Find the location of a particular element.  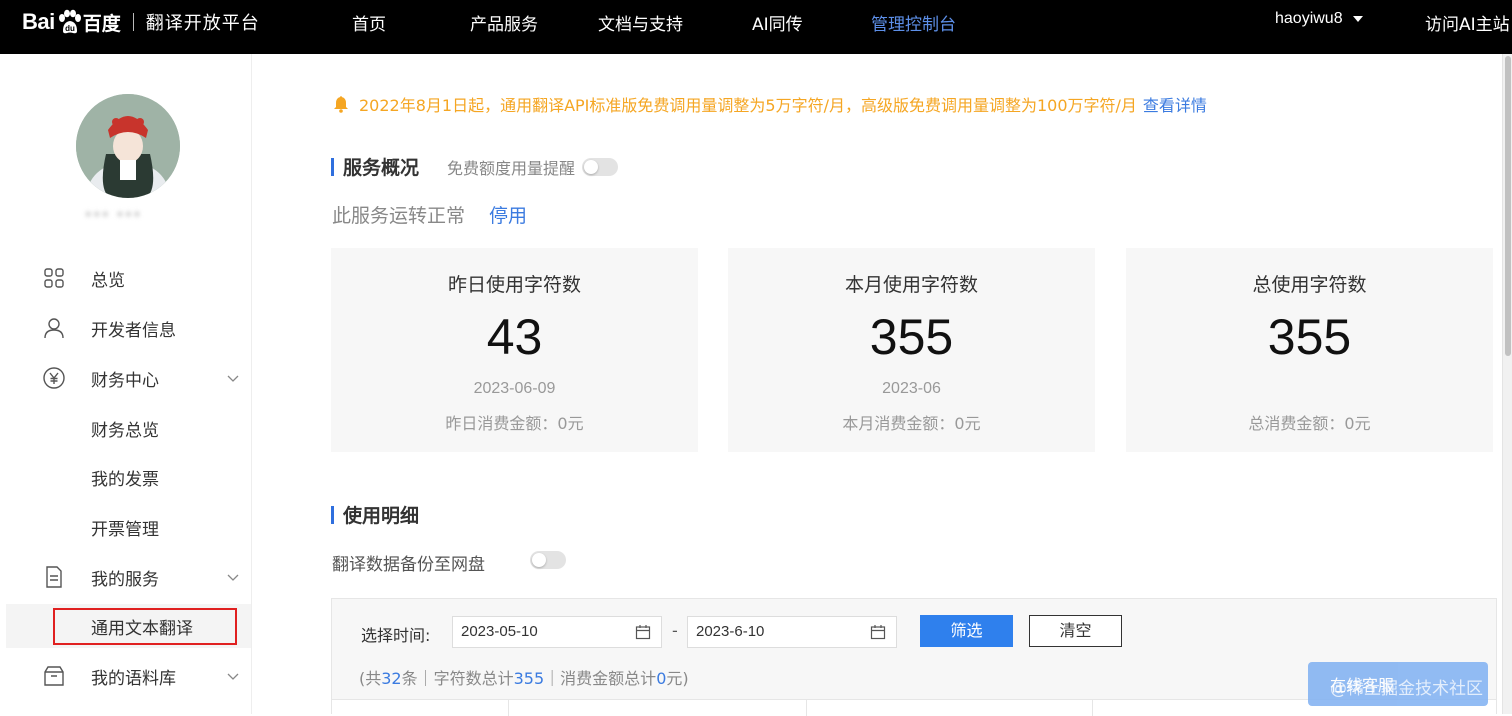

start-date-input: 2023-05-10 is located at coordinates (557, 632).